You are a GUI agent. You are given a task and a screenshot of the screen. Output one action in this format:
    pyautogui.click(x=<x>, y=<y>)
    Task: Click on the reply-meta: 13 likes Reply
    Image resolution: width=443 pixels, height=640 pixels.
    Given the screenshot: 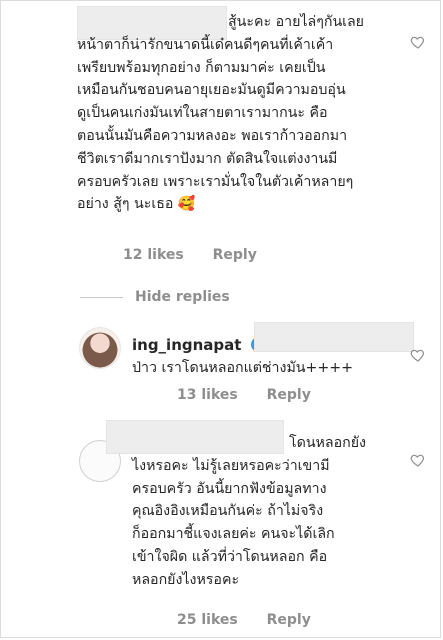 What is the action you would take?
    pyautogui.click(x=244, y=395)
    